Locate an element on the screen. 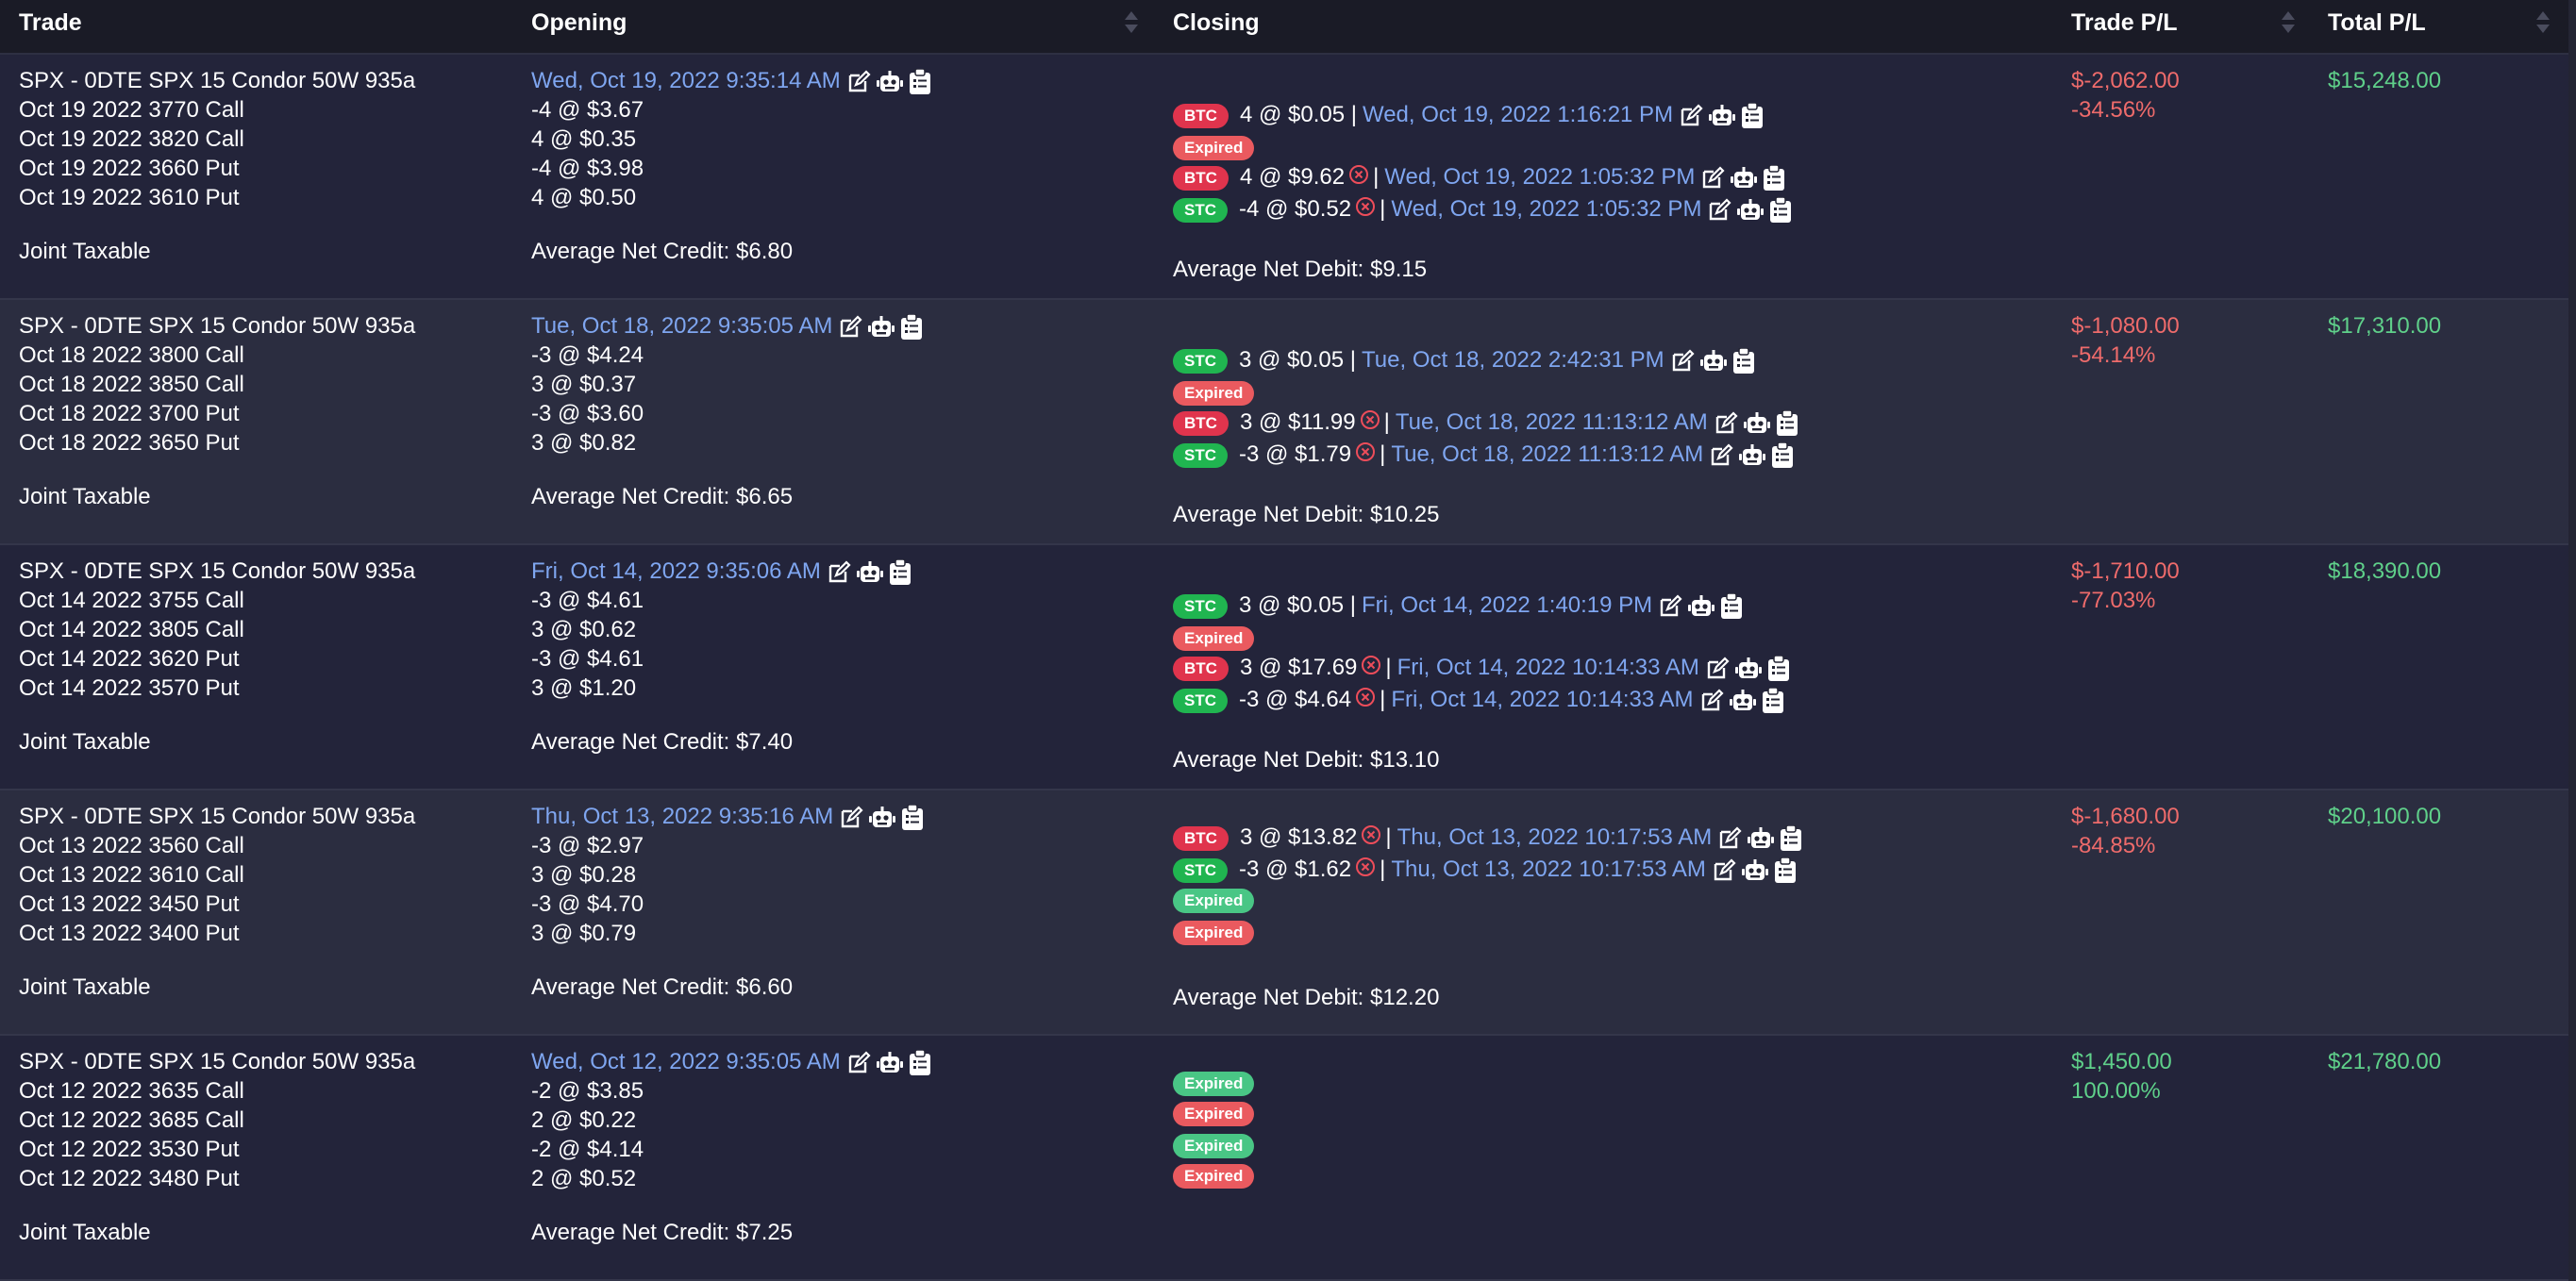 This screenshot has width=2576, height=1281. opening-date-link: Thu, Oct 13, 2022 9:35:16 AM is located at coordinates (682, 817).